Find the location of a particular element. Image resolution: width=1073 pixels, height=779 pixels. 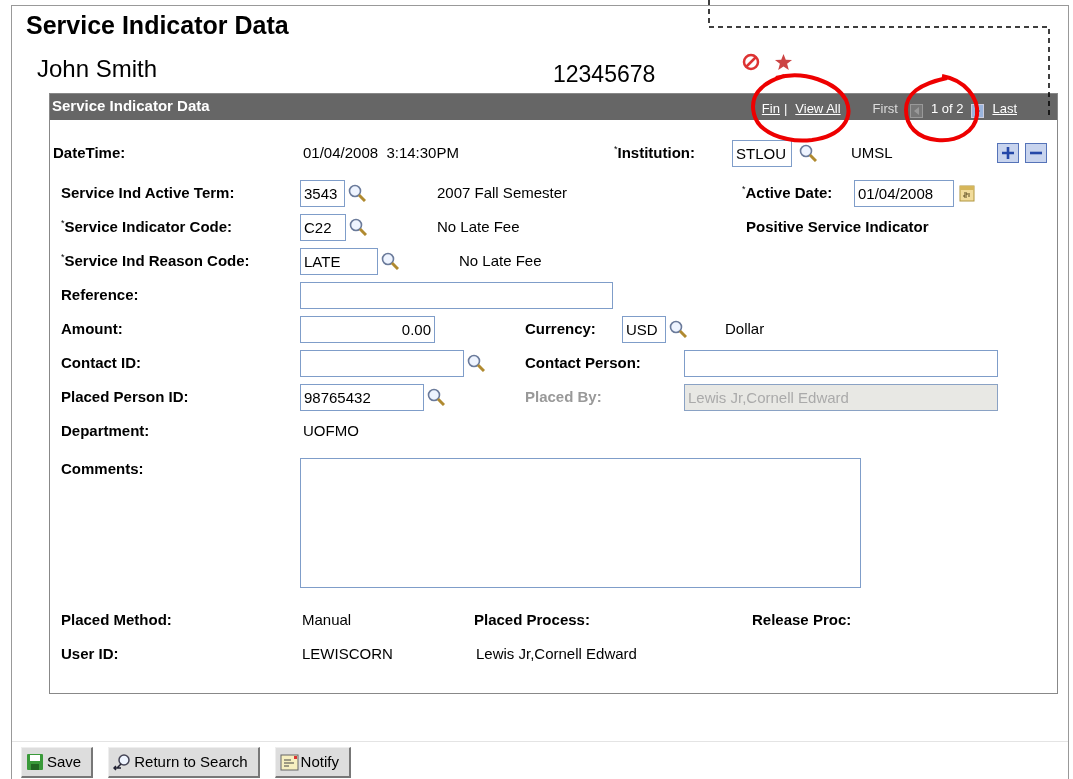

field-label: Reference: is located at coordinates (100, 294).